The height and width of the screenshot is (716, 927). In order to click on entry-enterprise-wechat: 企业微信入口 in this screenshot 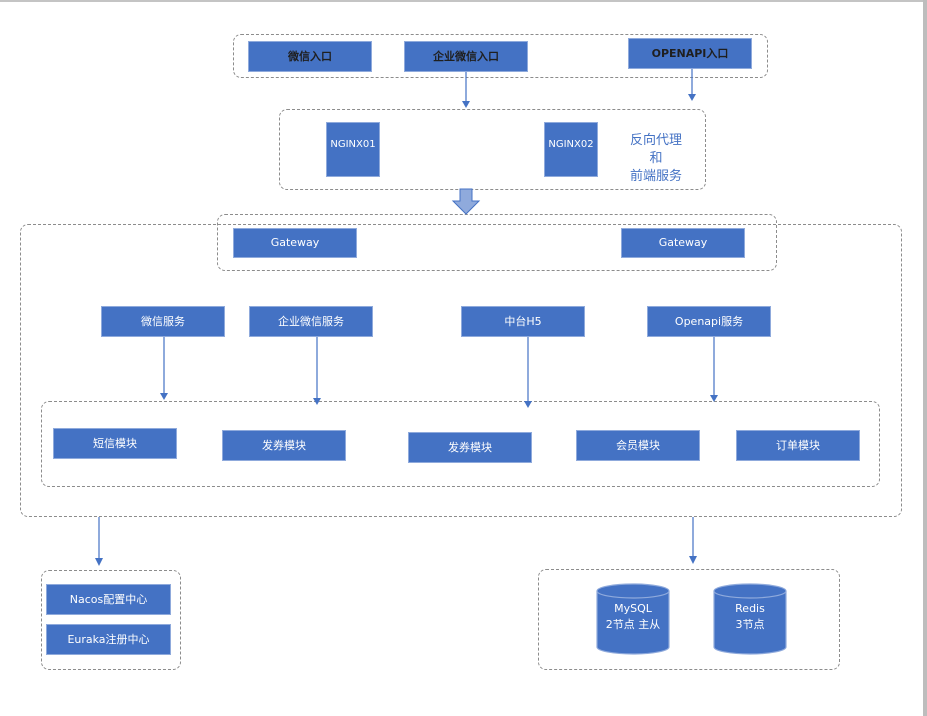, I will do `click(466, 56)`.